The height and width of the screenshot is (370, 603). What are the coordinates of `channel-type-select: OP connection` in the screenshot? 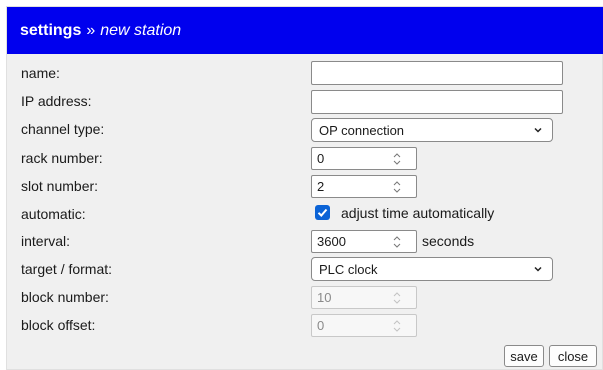 It's located at (432, 130).